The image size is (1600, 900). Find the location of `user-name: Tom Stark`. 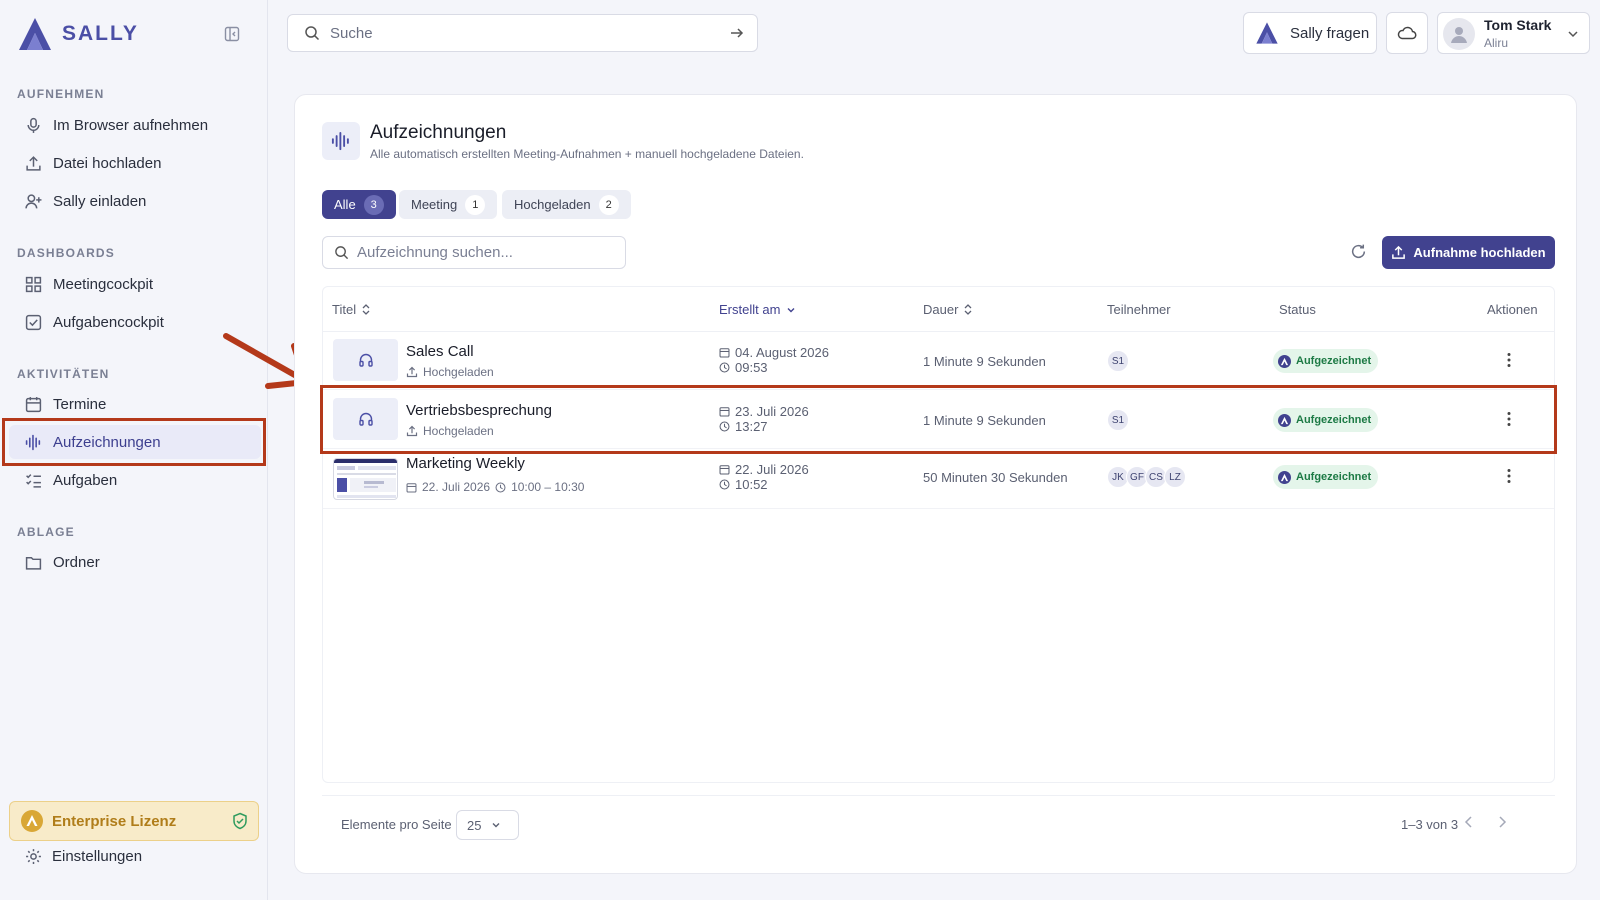

user-name: Tom Stark is located at coordinates (1518, 25).